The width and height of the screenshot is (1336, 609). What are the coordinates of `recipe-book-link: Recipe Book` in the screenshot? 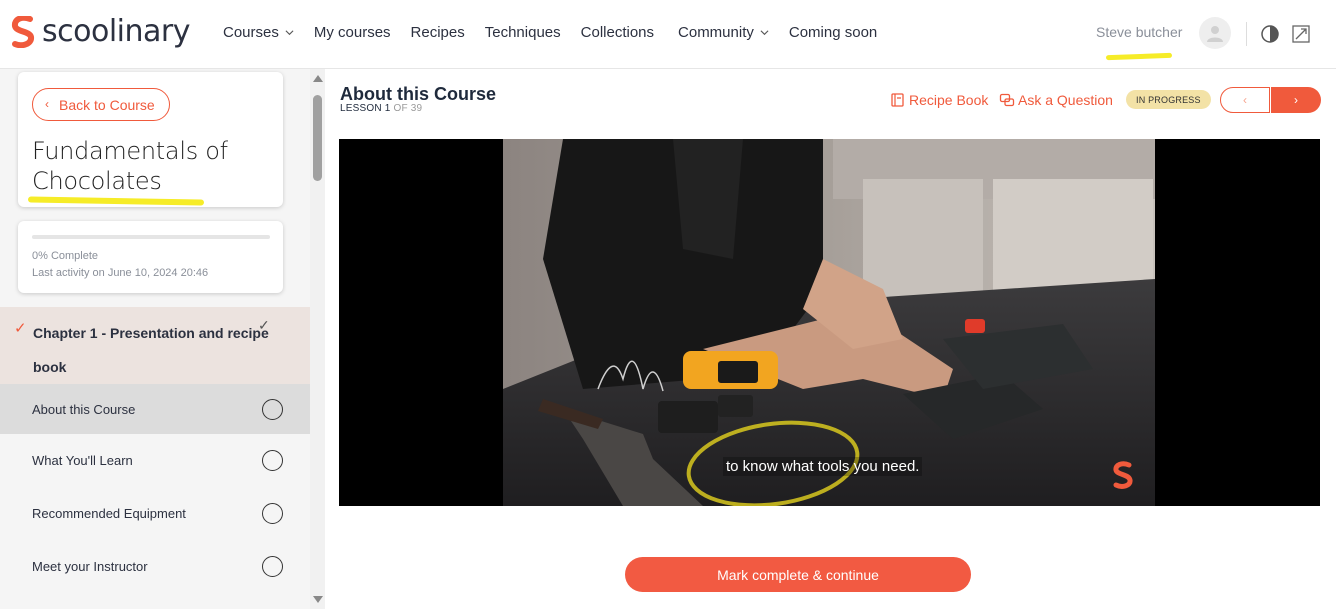 It's located at (939, 100).